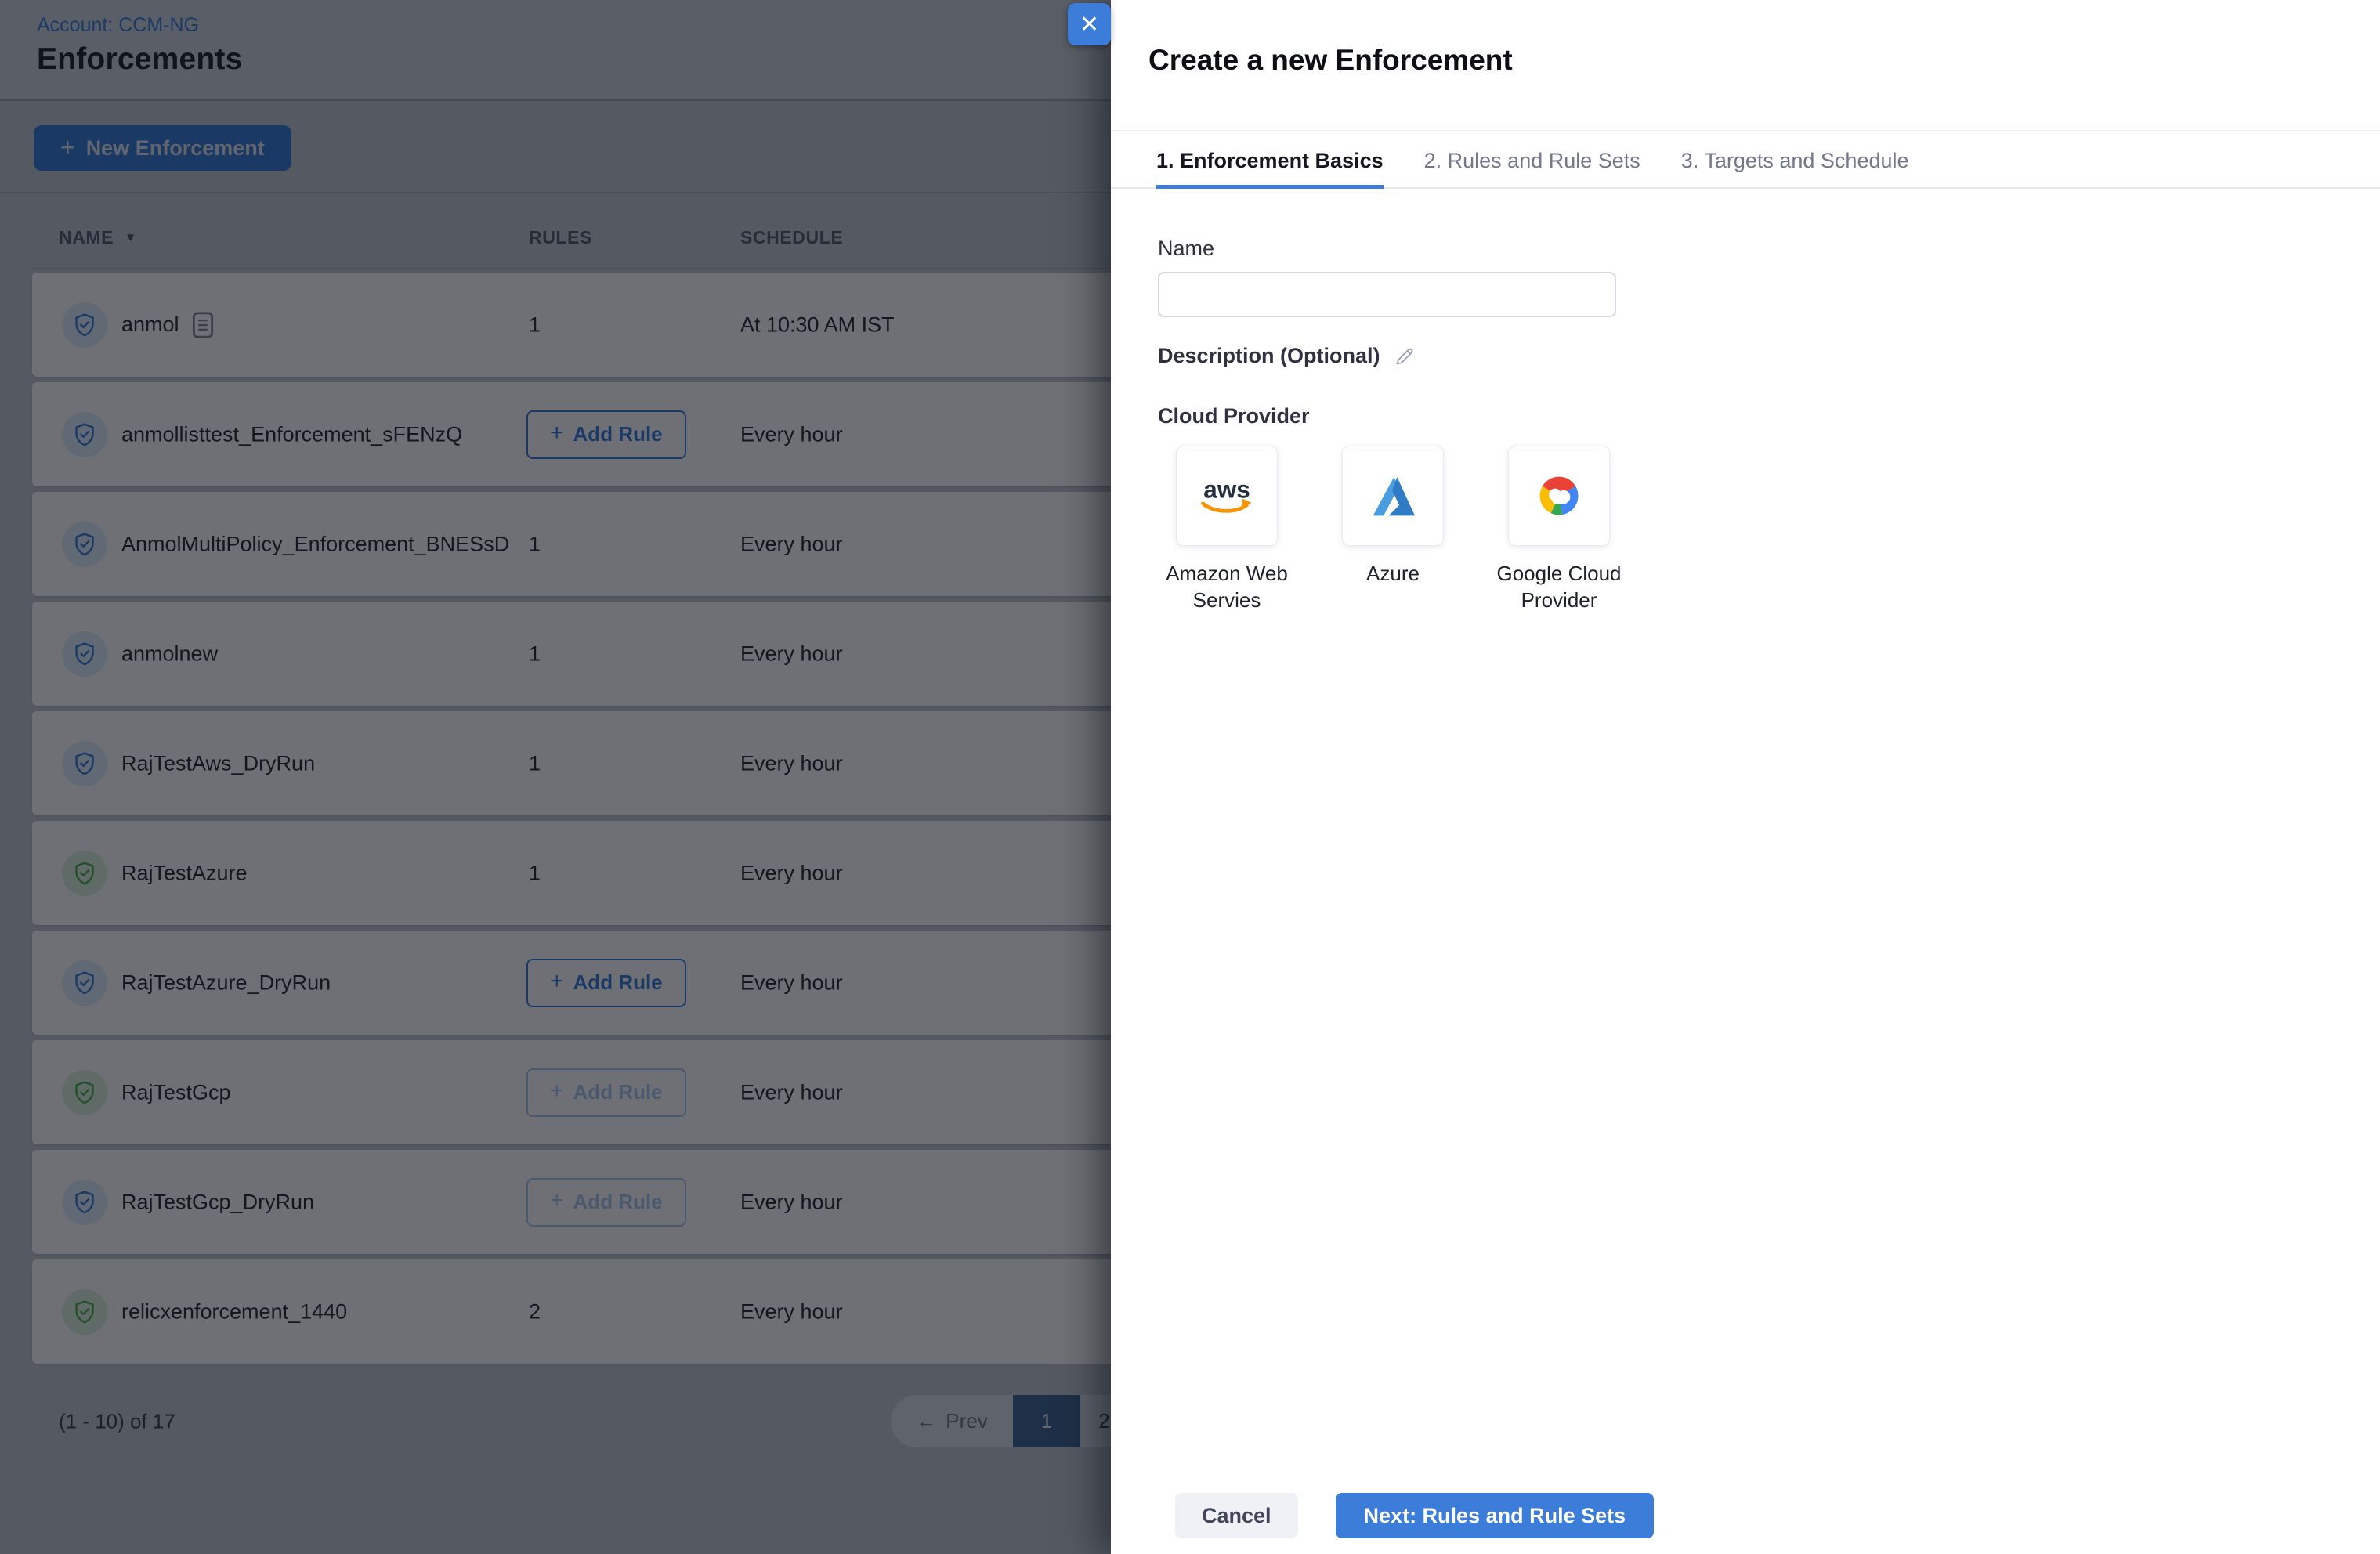 The width and height of the screenshot is (2380, 1554). What do you see at coordinates (1559, 587) in the screenshot?
I see `provider-label: Google Cloud Provider` at bounding box center [1559, 587].